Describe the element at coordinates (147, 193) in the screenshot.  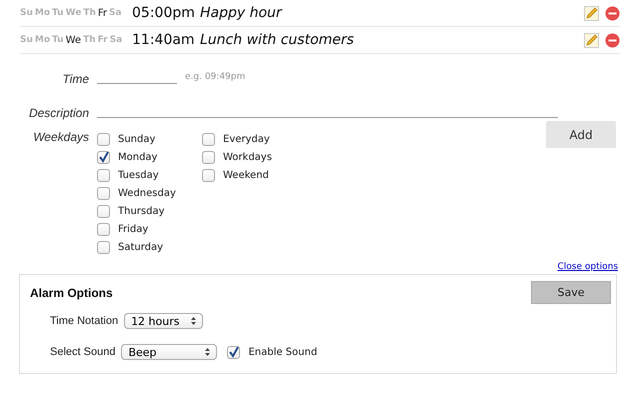
I see `checkbox-label: Wednesday` at that location.